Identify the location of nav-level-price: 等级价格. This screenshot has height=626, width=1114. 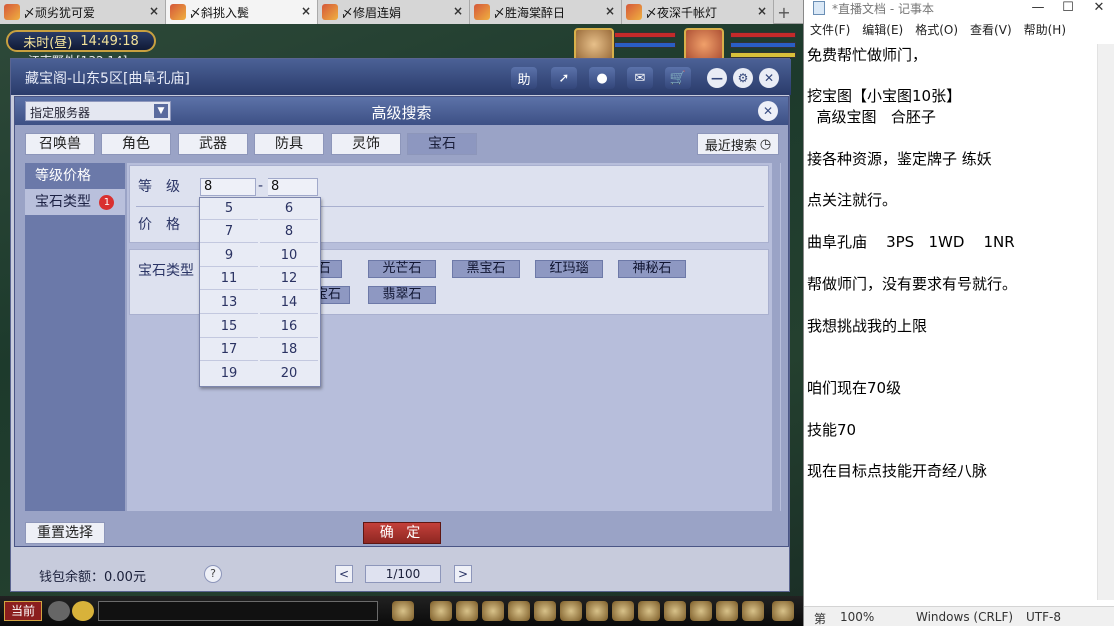
(75, 176).